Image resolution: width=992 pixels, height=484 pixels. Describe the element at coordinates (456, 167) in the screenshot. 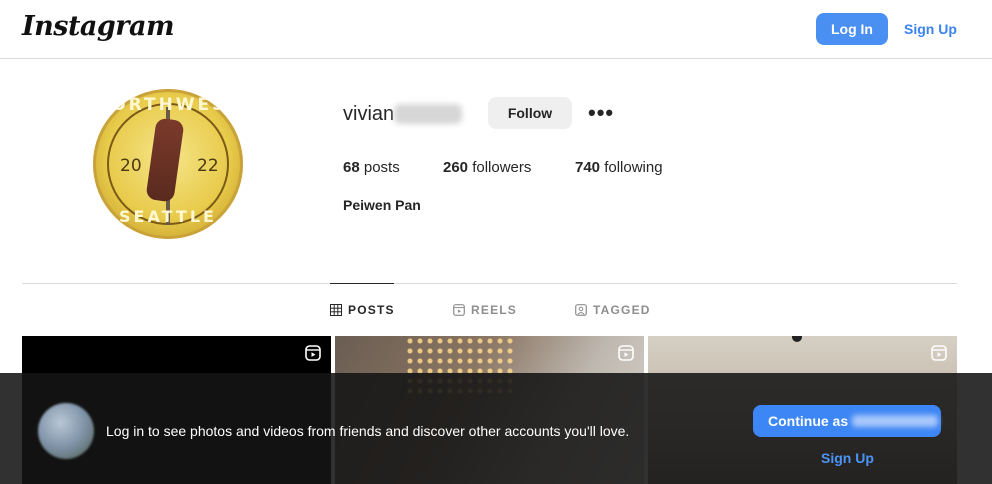

I see `followers-count: 260` at that location.